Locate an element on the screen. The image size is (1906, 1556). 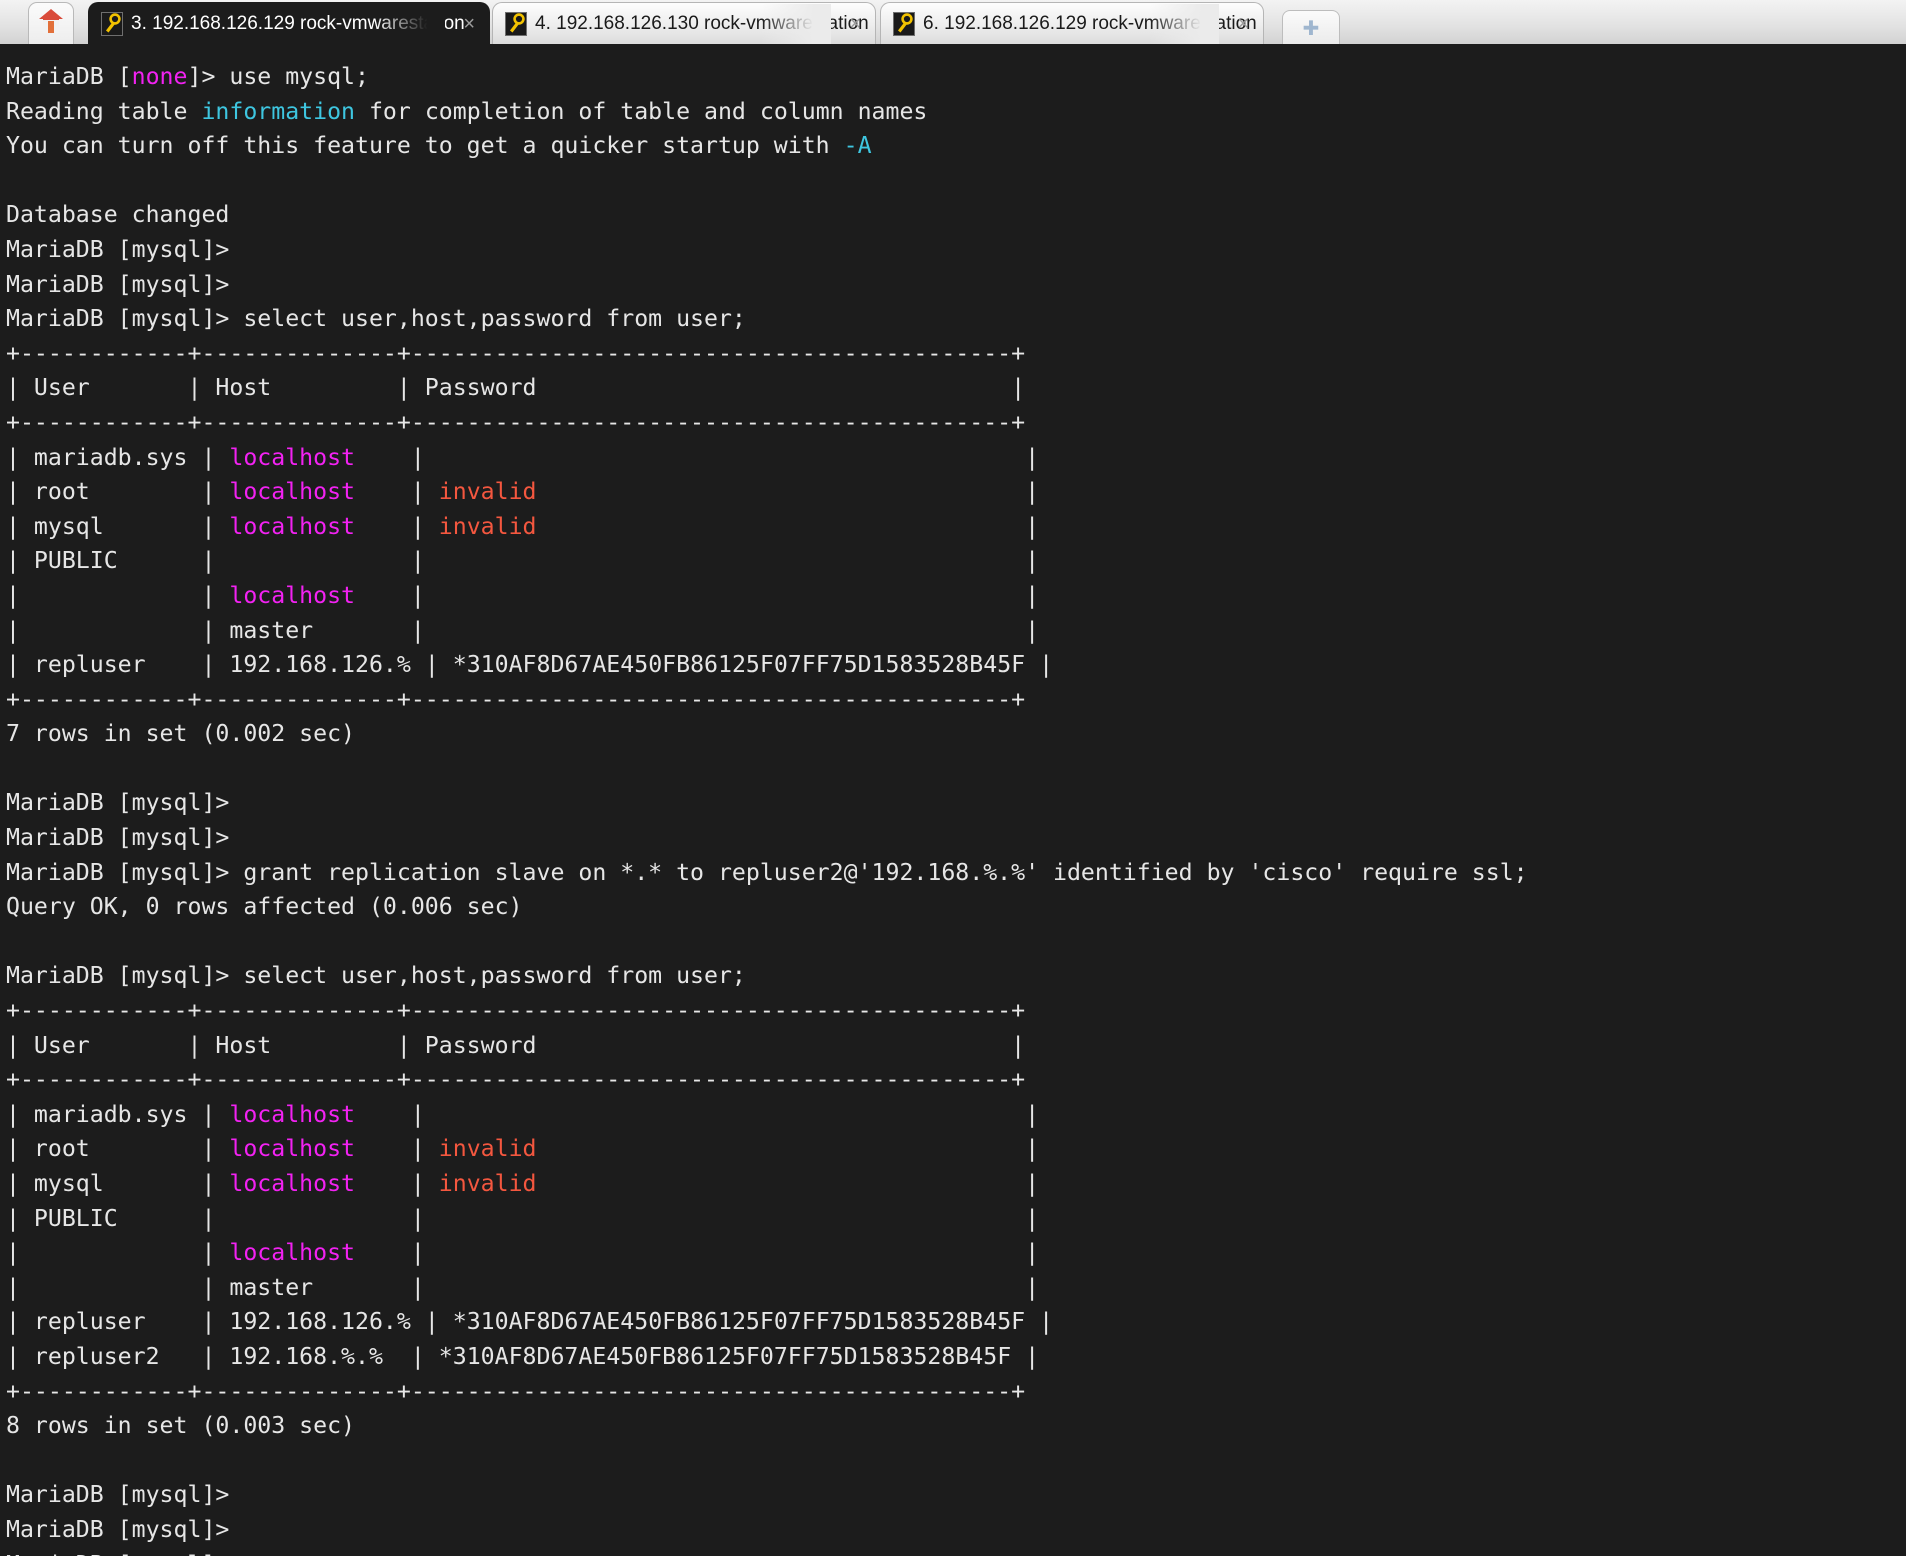
terminal-line: 7 rows in set (0.002 sec) is located at coordinates (181, 734).